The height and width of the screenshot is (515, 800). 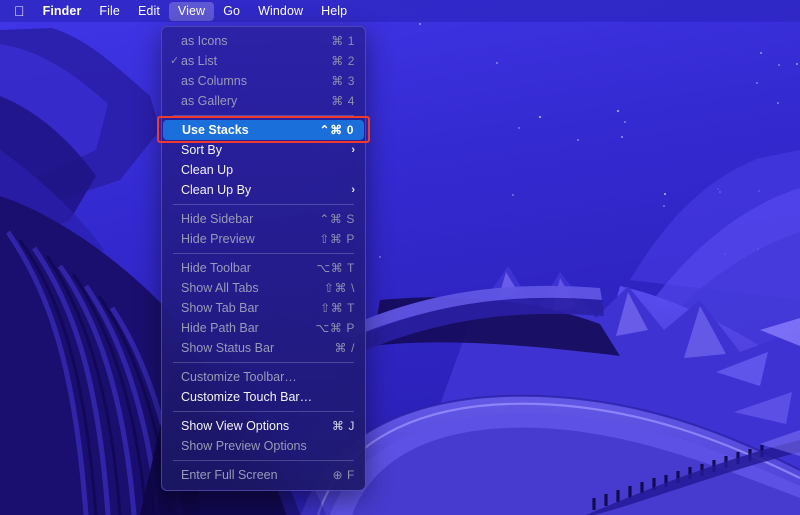 What do you see at coordinates (215, 130) in the screenshot?
I see `menu-item-label: Use Stacks` at bounding box center [215, 130].